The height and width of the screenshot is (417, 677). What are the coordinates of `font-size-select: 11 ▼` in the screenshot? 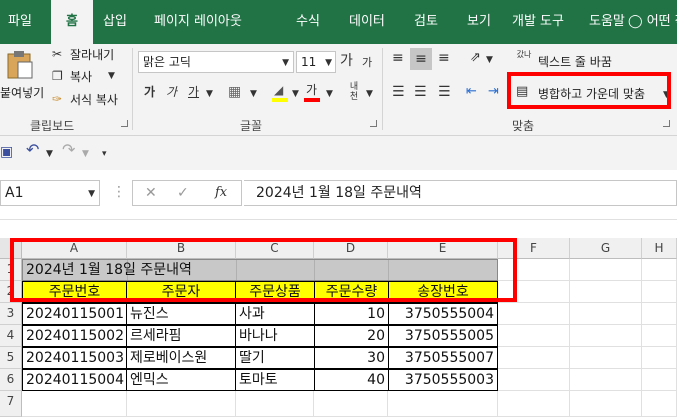 It's located at (316, 62).